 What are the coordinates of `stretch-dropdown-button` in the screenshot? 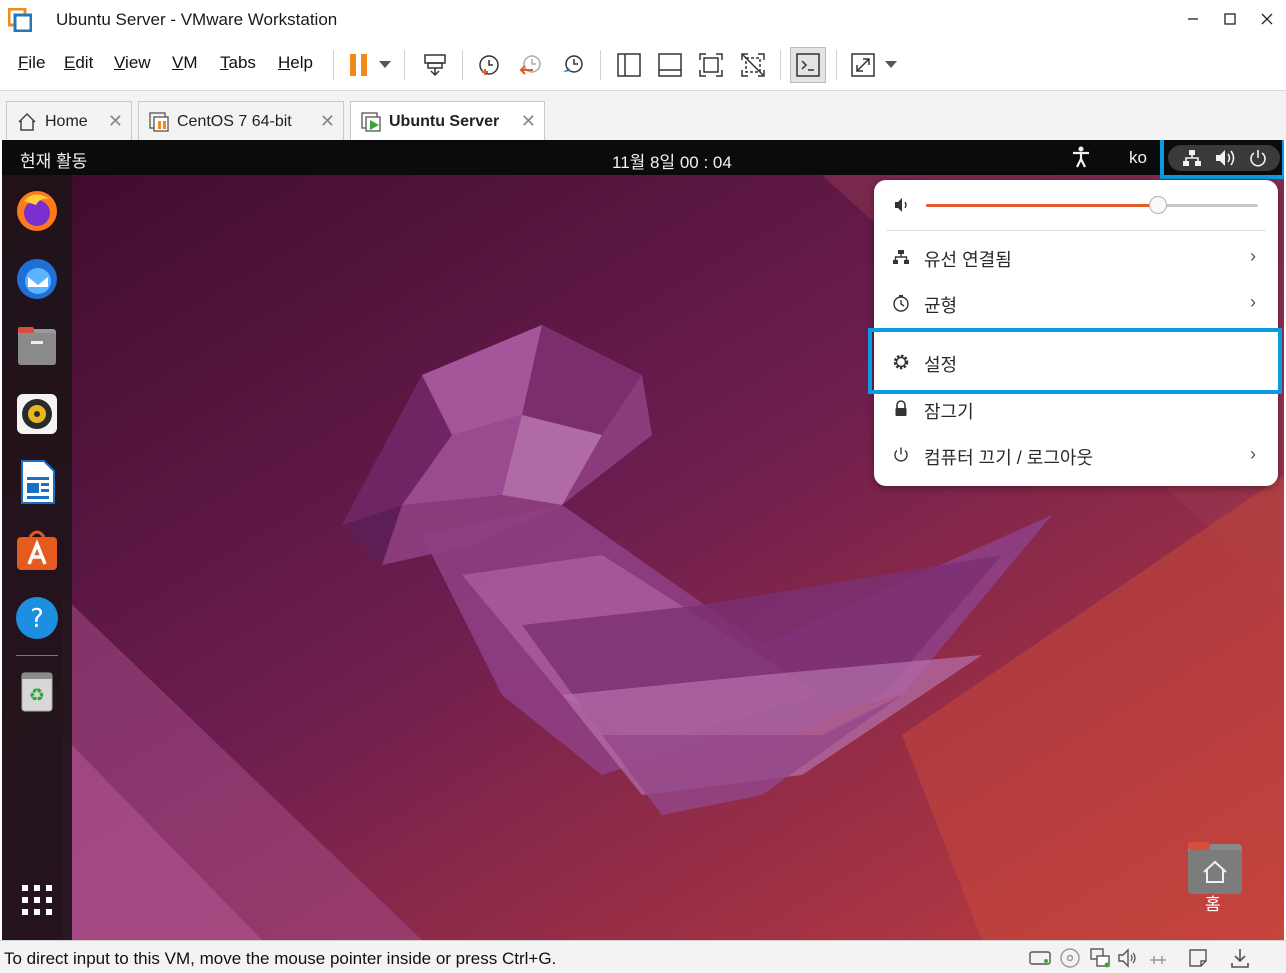 It's located at (891, 65).